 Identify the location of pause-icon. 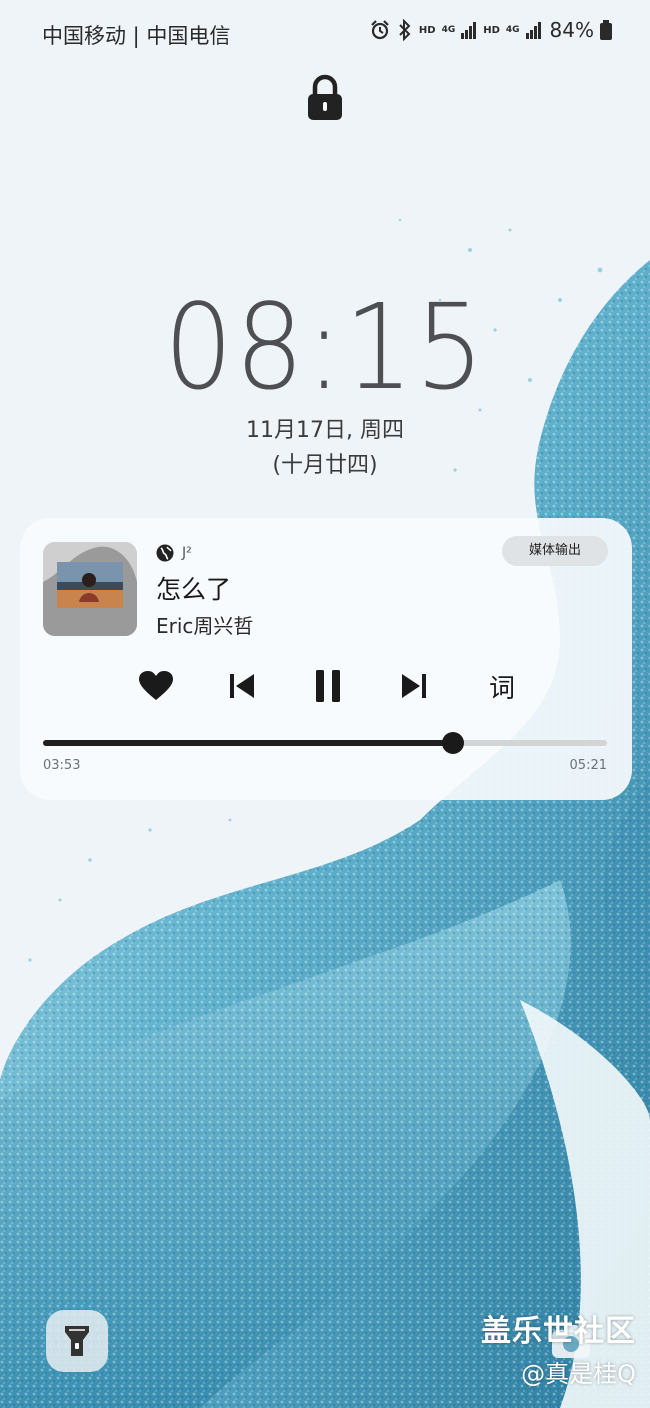
(328, 686).